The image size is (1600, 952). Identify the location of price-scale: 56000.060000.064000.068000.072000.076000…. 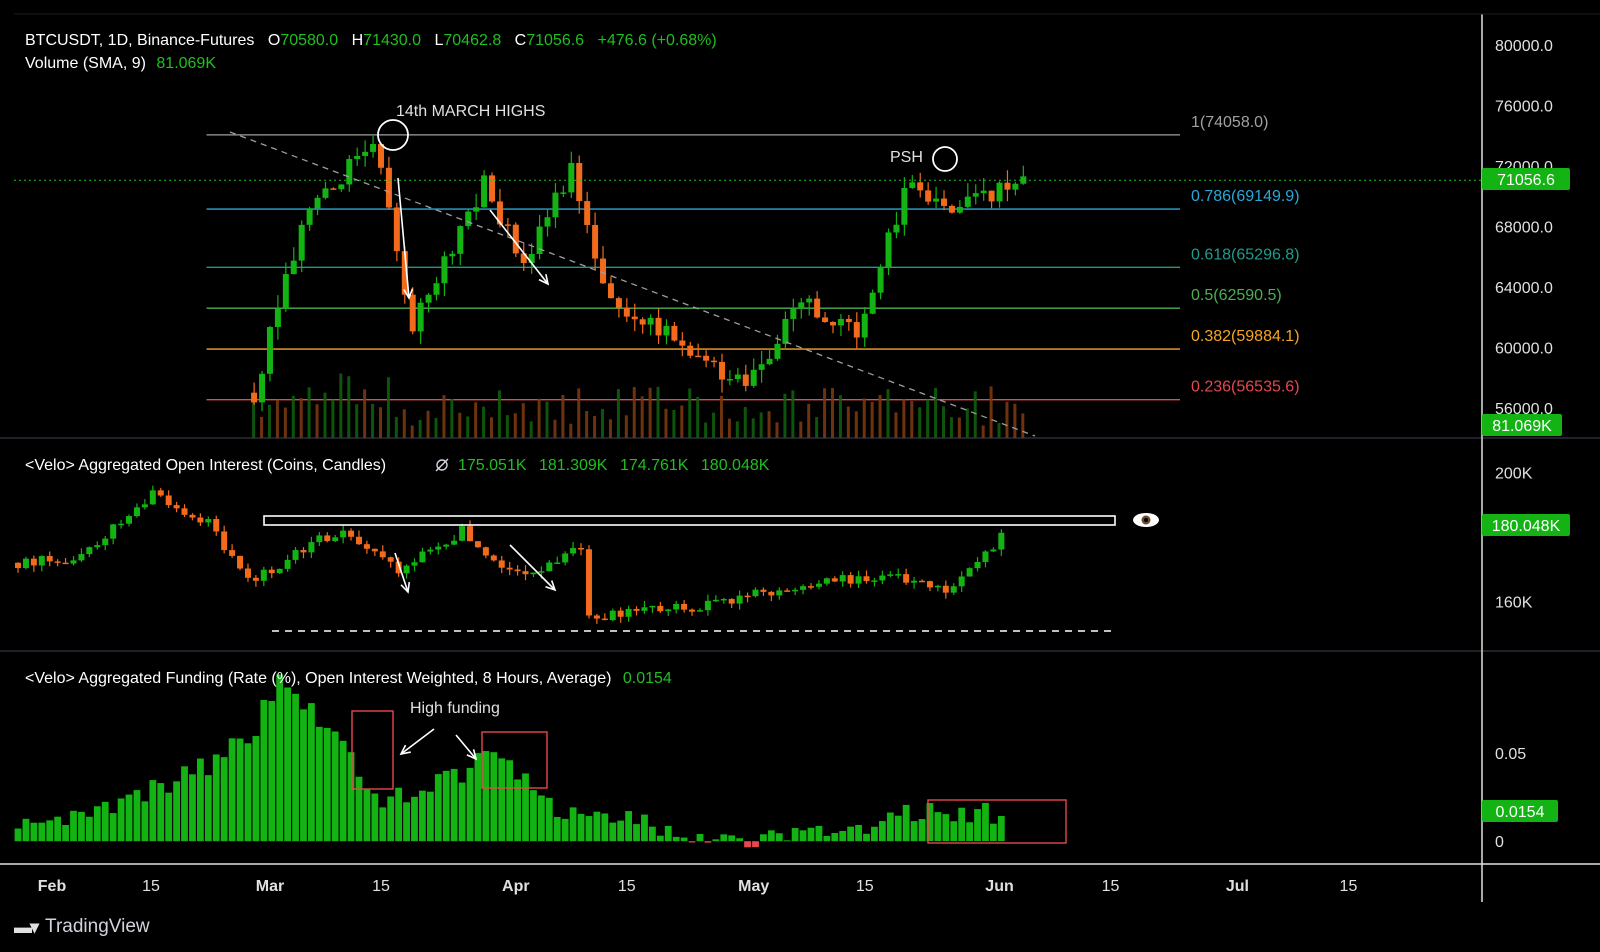
(1524, 444).